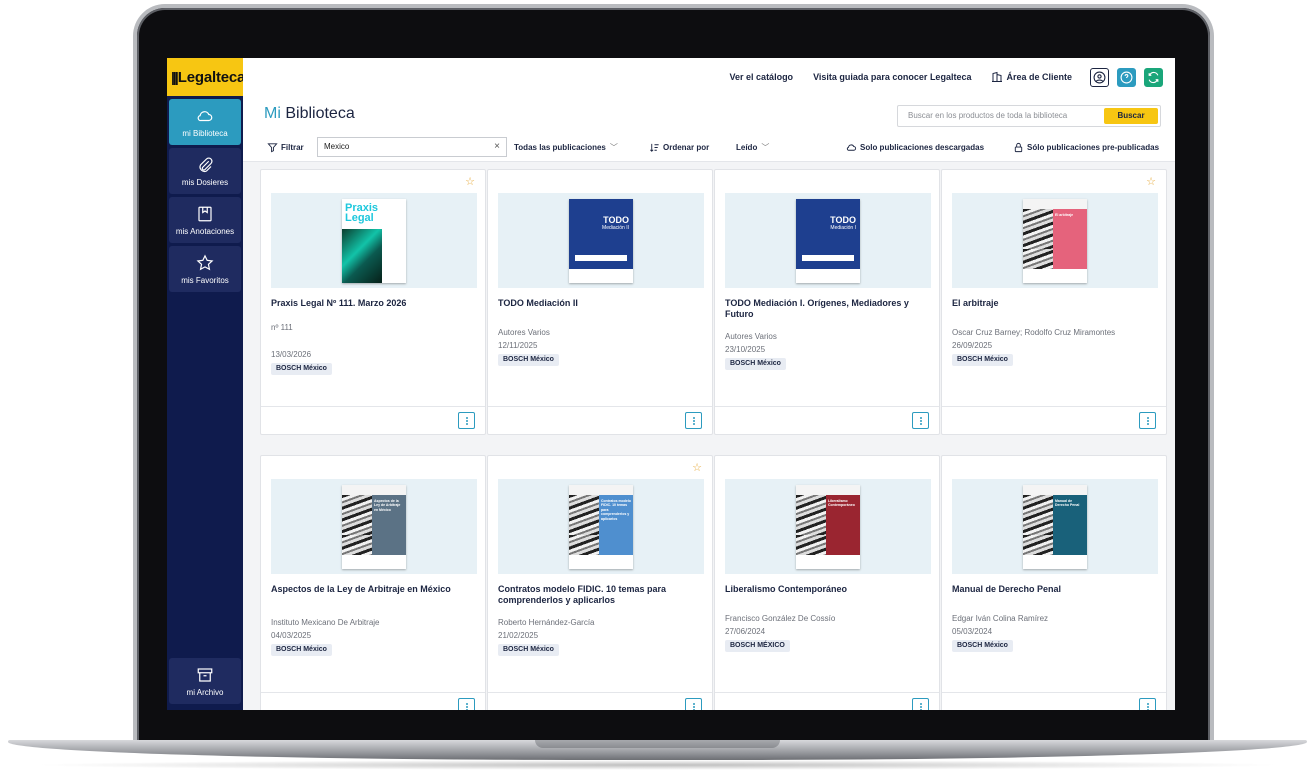  Describe the element at coordinates (892, 77) in the screenshot. I see `guided-tour-link: Visita guiada para conocer Legalteca` at that location.